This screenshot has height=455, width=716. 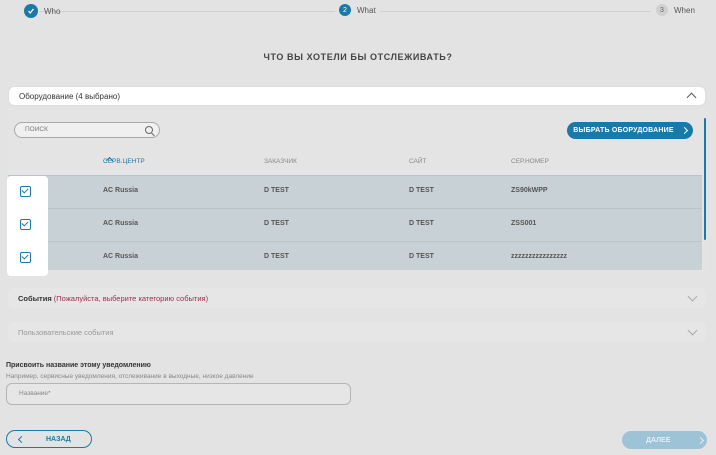 I want to click on step-who: Who, so click(x=42, y=11).